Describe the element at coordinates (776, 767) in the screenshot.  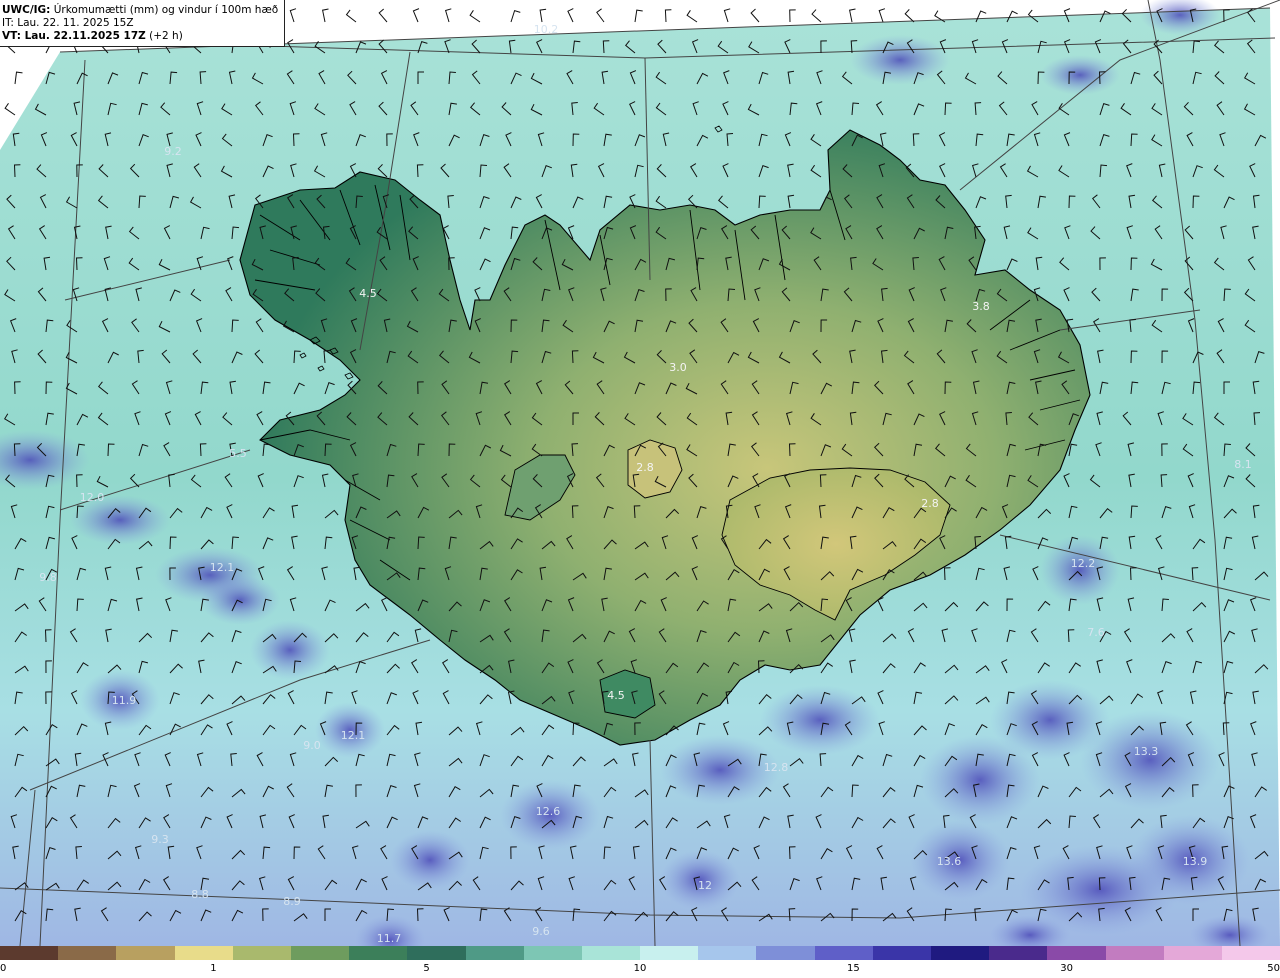
I see `value-label: 12.8` at that location.